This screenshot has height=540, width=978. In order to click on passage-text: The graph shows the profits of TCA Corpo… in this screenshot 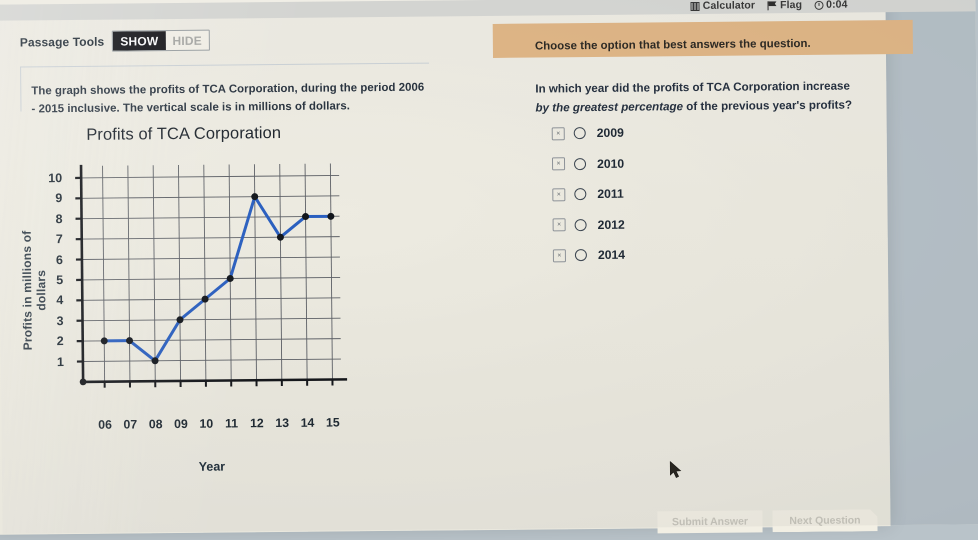, I will do `click(228, 99)`.